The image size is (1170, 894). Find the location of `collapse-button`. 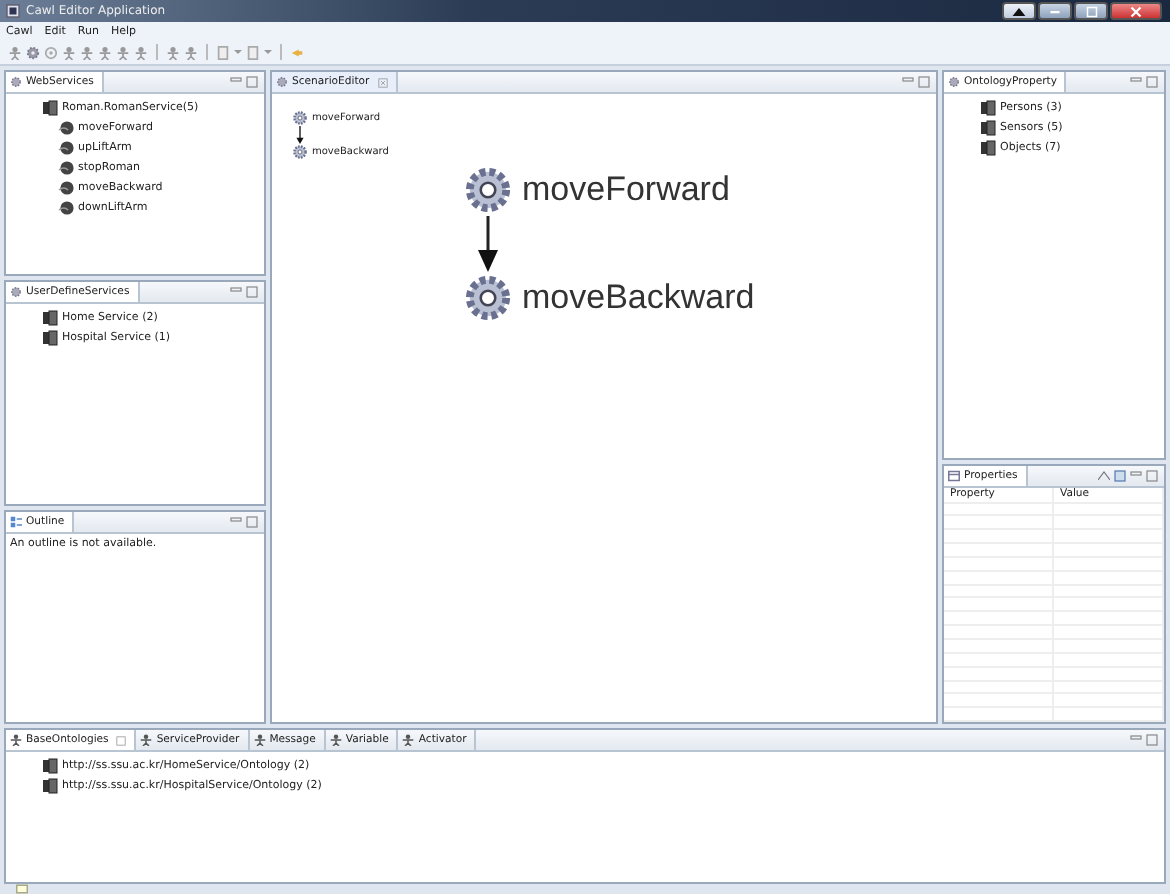

collapse-button is located at coordinates (1019, 11).